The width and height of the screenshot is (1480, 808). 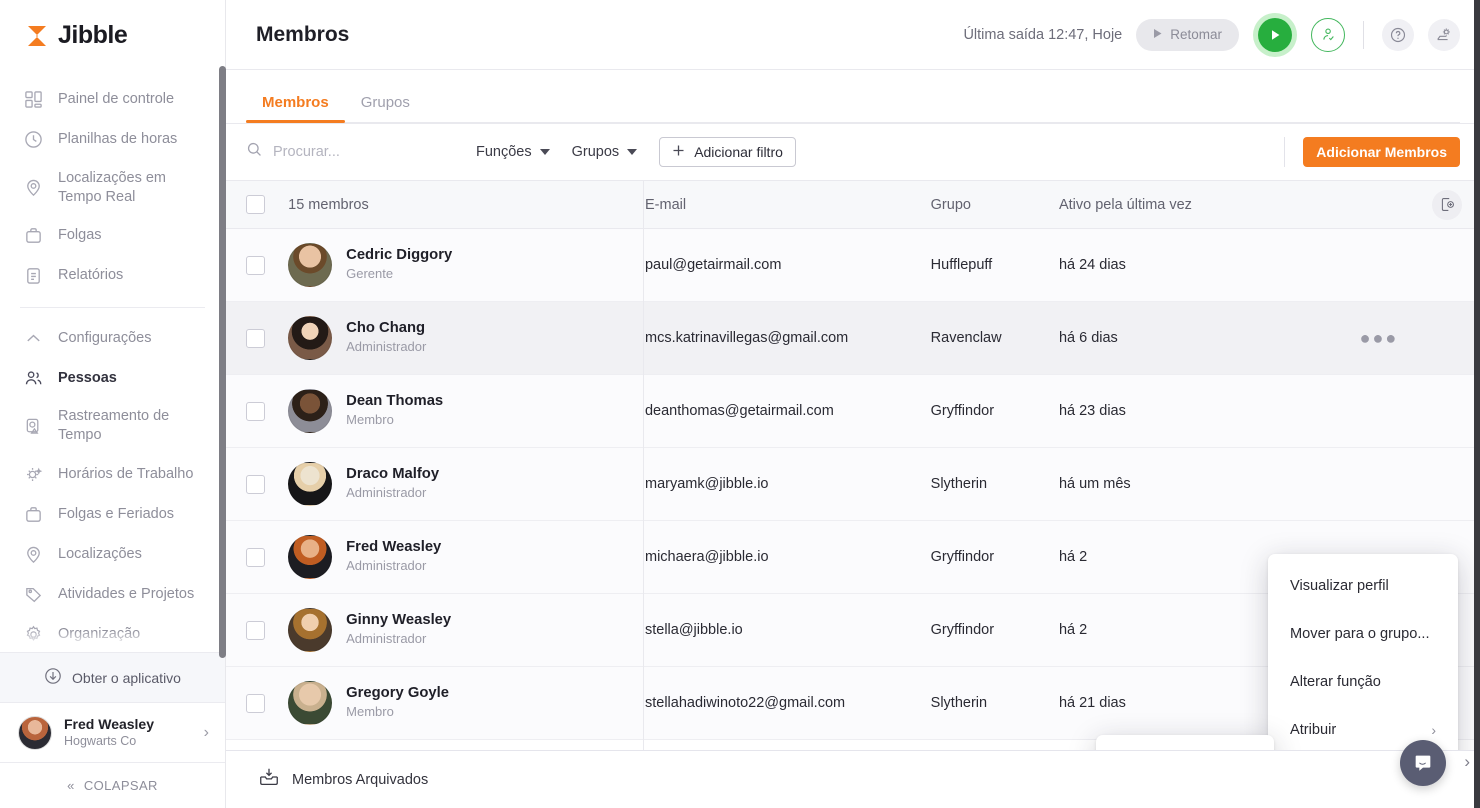 What do you see at coordinates (112, 732) in the screenshot?
I see `sidebar-user-profile: Fred Weasley Hogwarts Co ›` at bounding box center [112, 732].